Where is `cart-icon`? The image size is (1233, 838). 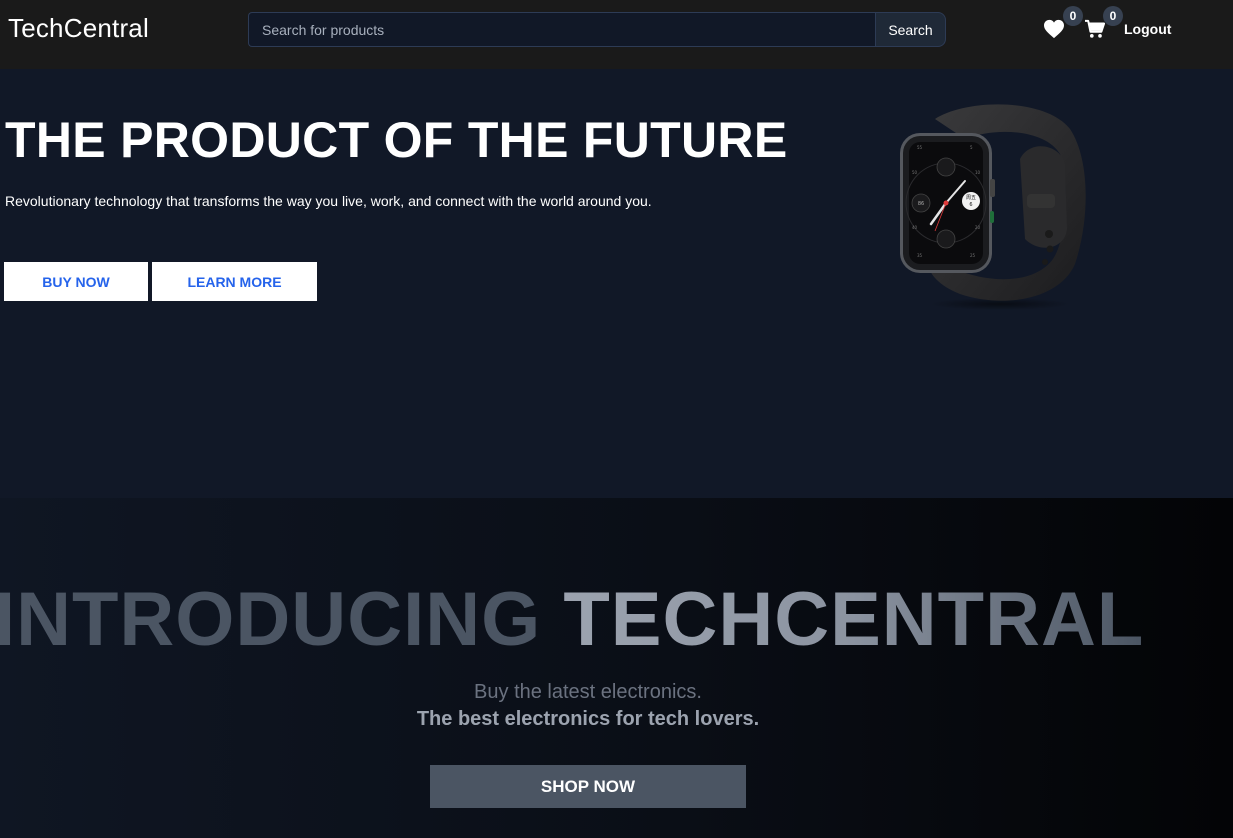
cart-icon is located at coordinates (1095, 28).